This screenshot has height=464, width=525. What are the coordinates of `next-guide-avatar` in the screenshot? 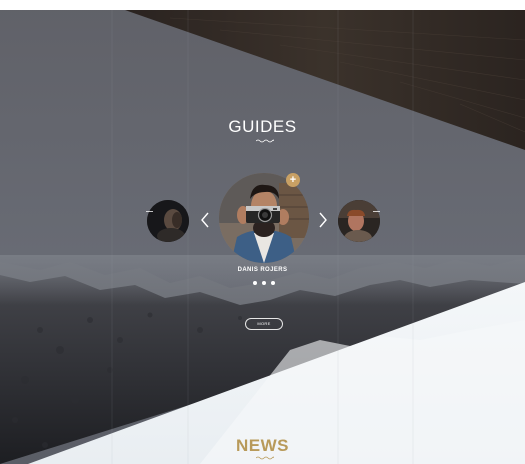 It's located at (359, 221).